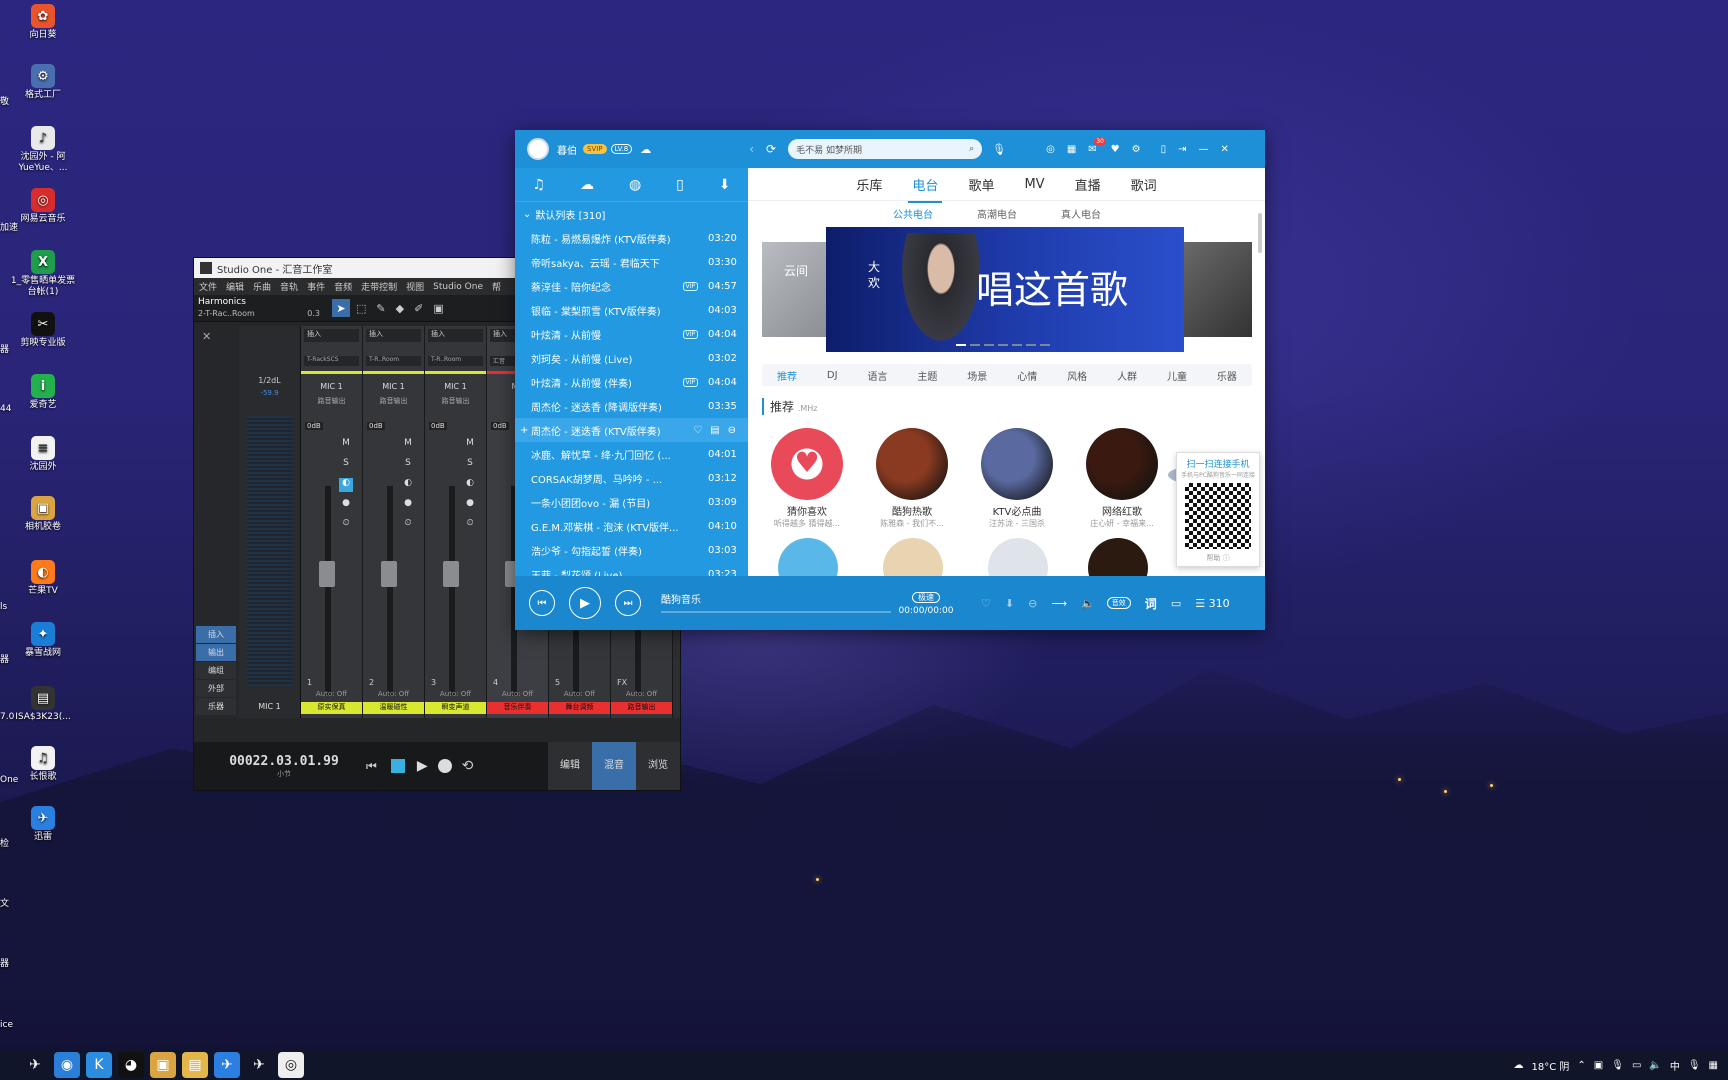  Describe the element at coordinates (496, 286) in the screenshot. I see `studio-menu-item: 帮` at that location.